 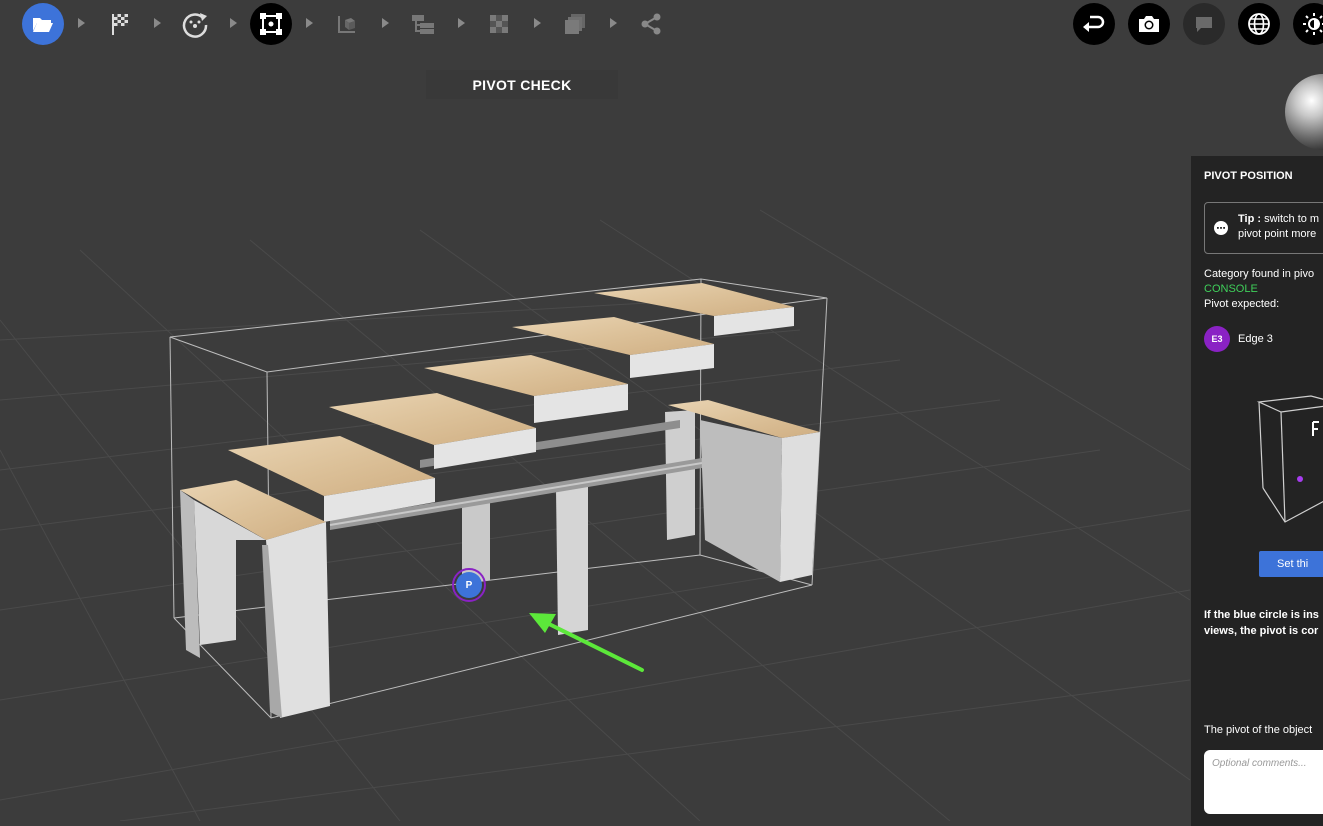 What do you see at coordinates (347, 24) in the screenshot?
I see `cube-axis-icon` at bounding box center [347, 24].